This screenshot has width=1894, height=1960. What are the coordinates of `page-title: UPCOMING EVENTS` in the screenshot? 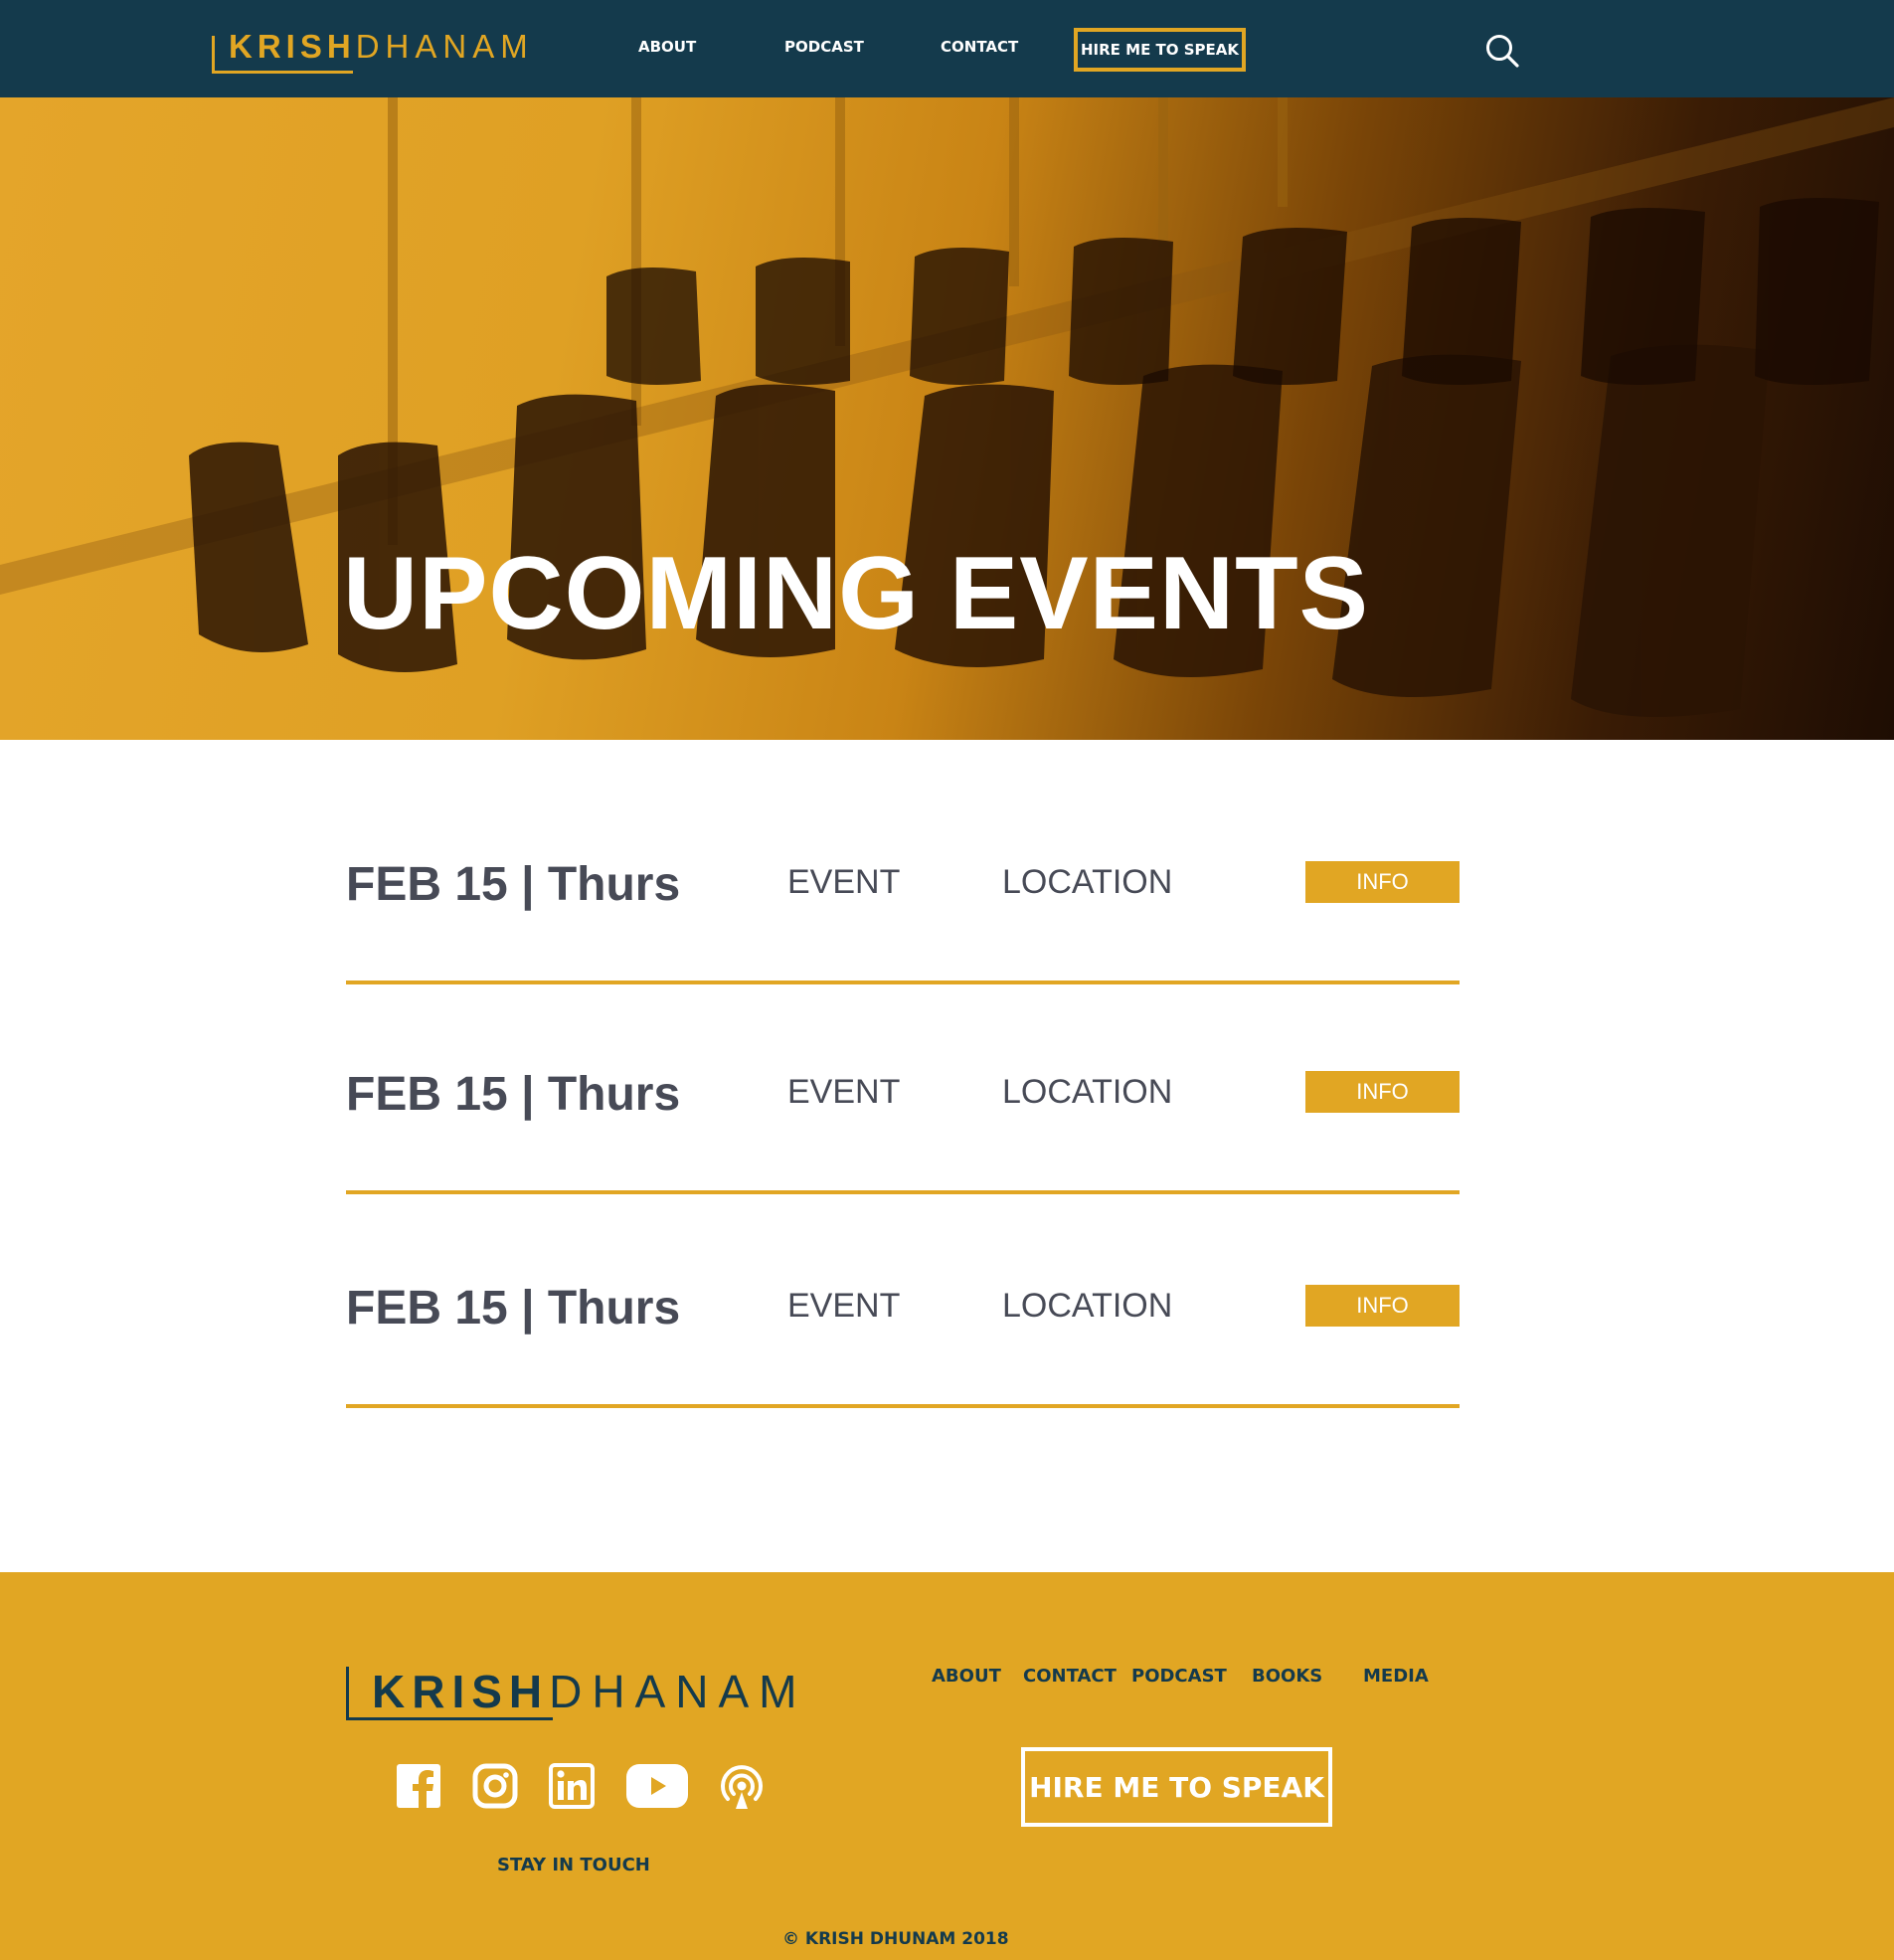 It's located at (856, 593).